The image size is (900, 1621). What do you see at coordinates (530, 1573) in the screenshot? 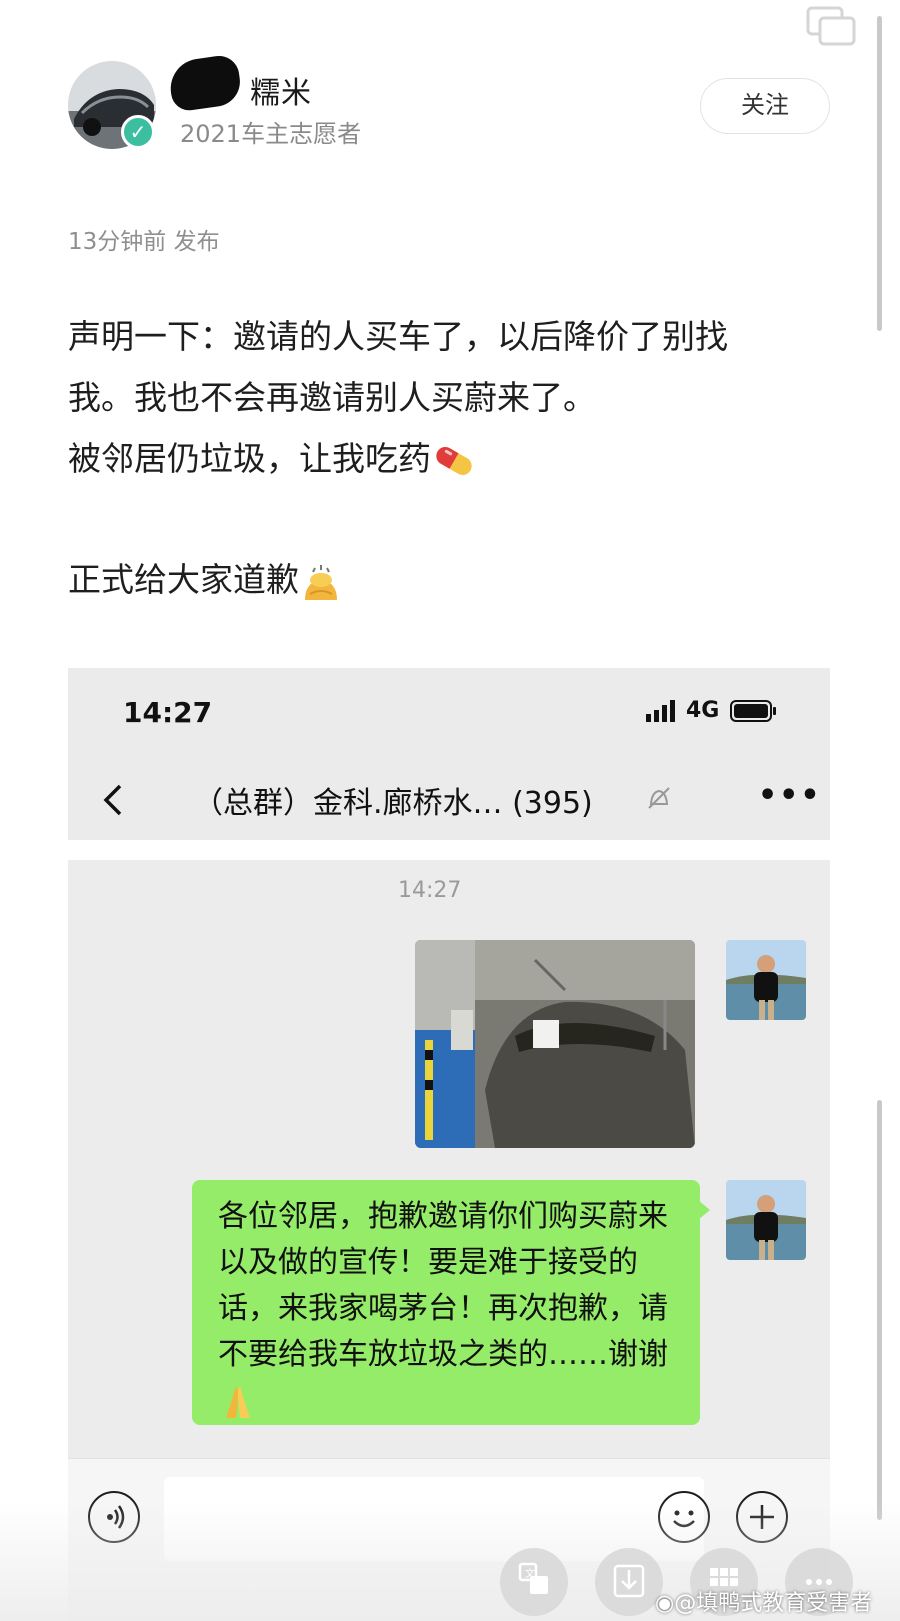
I see `svg-text: 文` at bounding box center [530, 1573].